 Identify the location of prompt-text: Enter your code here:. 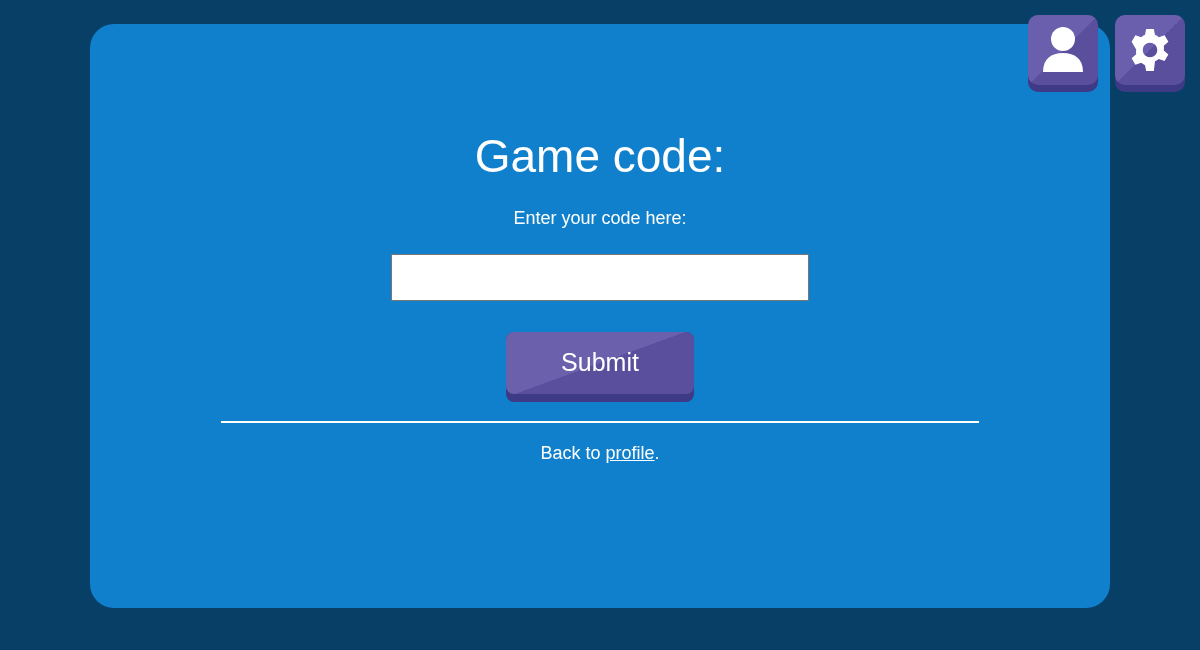
(600, 218).